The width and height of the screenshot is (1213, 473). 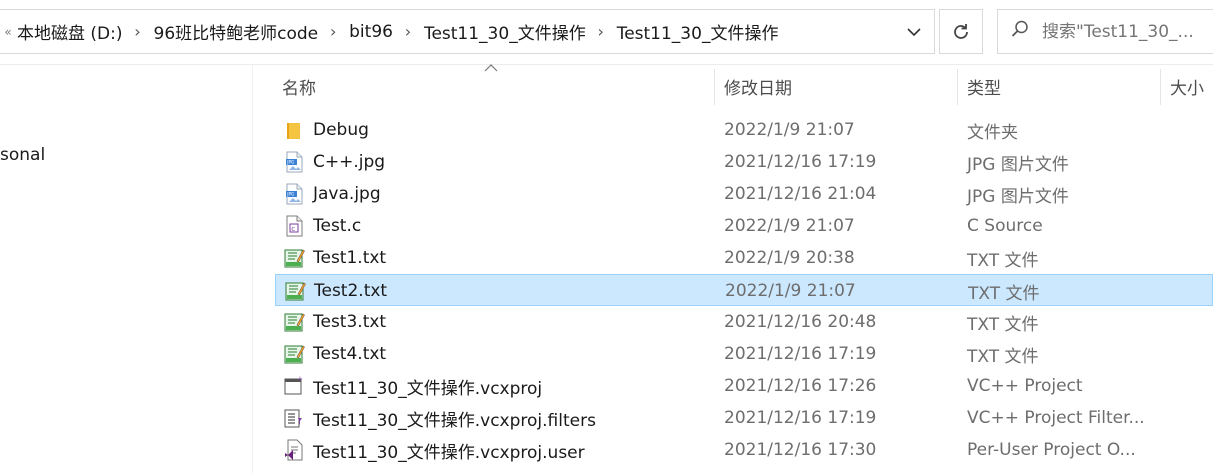 What do you see at coordinates (800, 322) in the screenshot?
I see `file-modified-date: 2021/12/16 20:48` at bounding box center [800, 322].